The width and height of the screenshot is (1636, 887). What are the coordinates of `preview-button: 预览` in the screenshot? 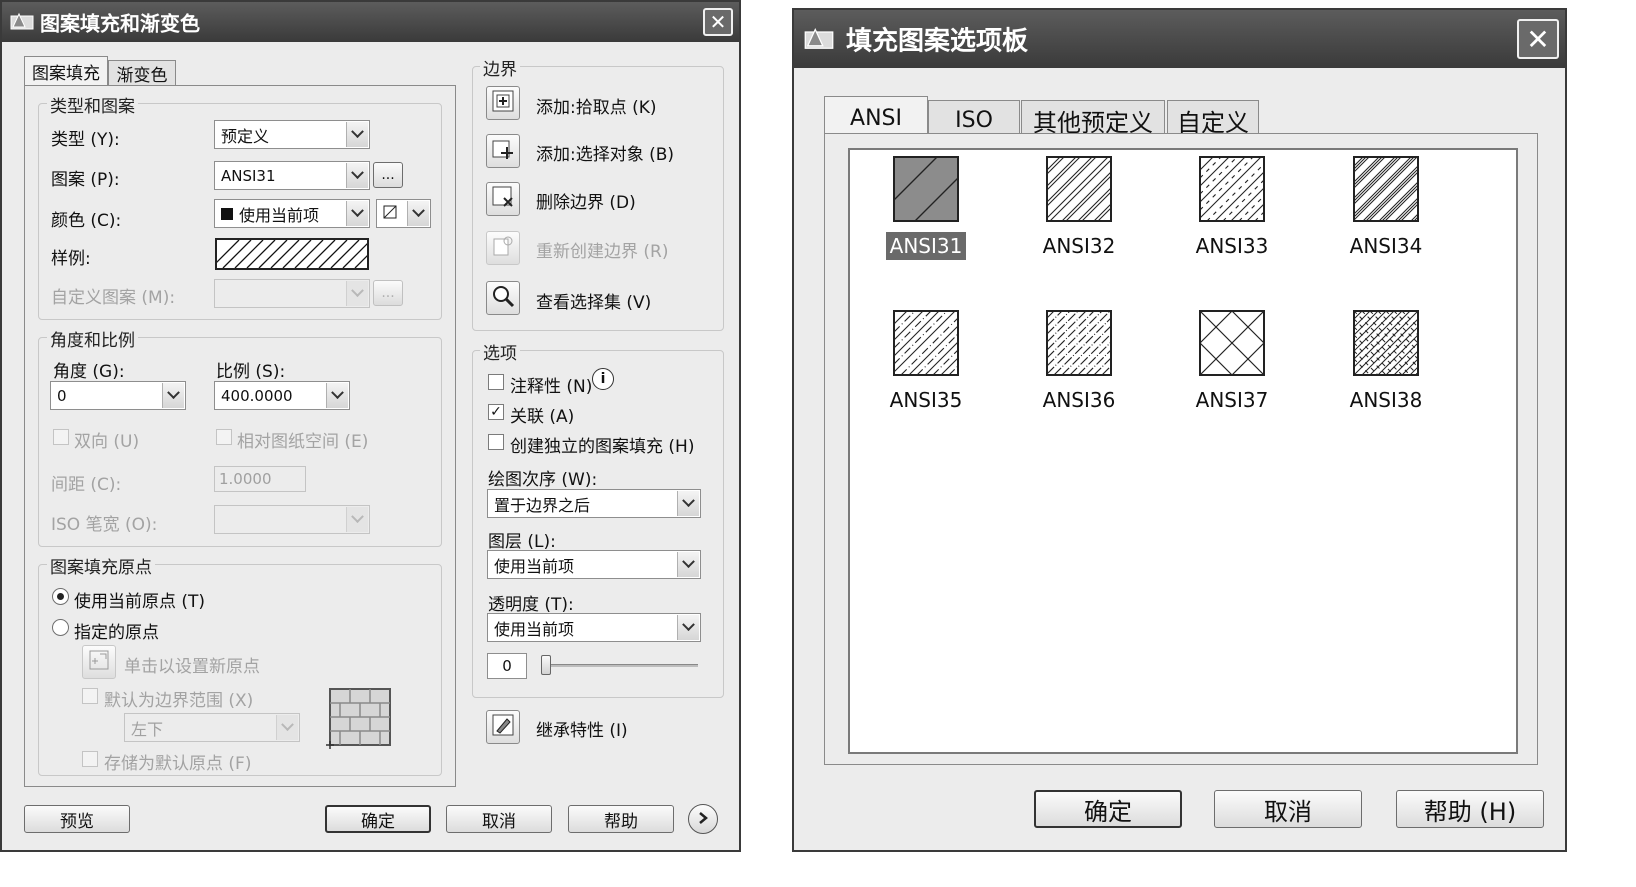 It's located at (77, 819).